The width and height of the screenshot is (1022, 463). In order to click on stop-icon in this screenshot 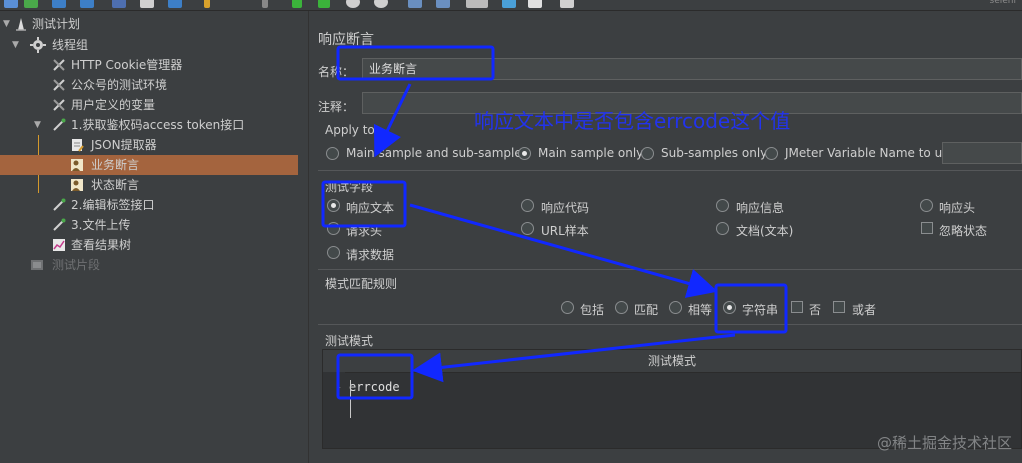, I will do `click(353, 4)`.